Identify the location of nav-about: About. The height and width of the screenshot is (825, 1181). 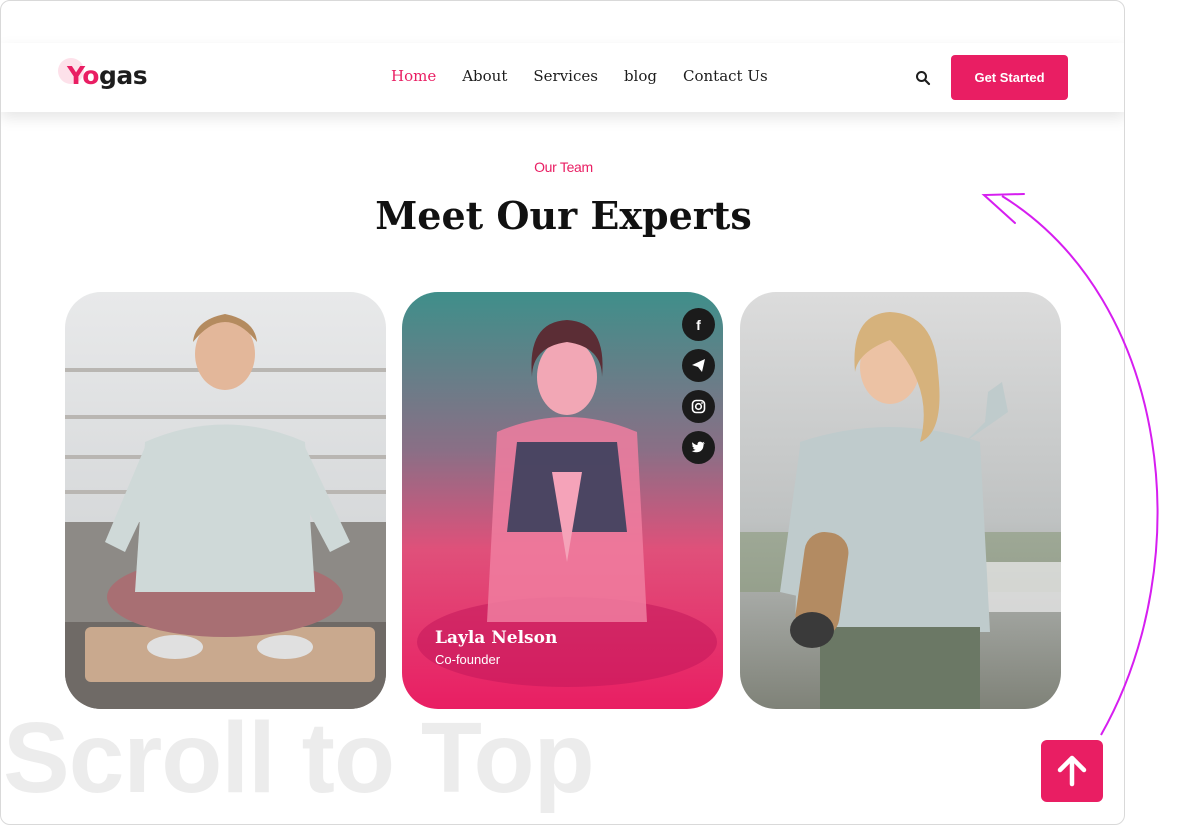
(484, 76).